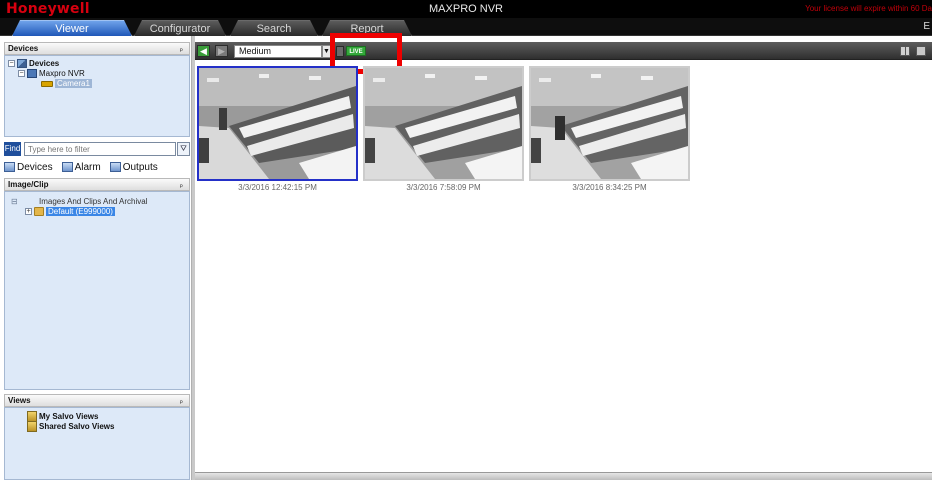 The height and width of the screenshot is (480, 932). What do you see at coordinates (100, 149) in the screenshot?
I see `filter-input` at bounding box center [100, 149].